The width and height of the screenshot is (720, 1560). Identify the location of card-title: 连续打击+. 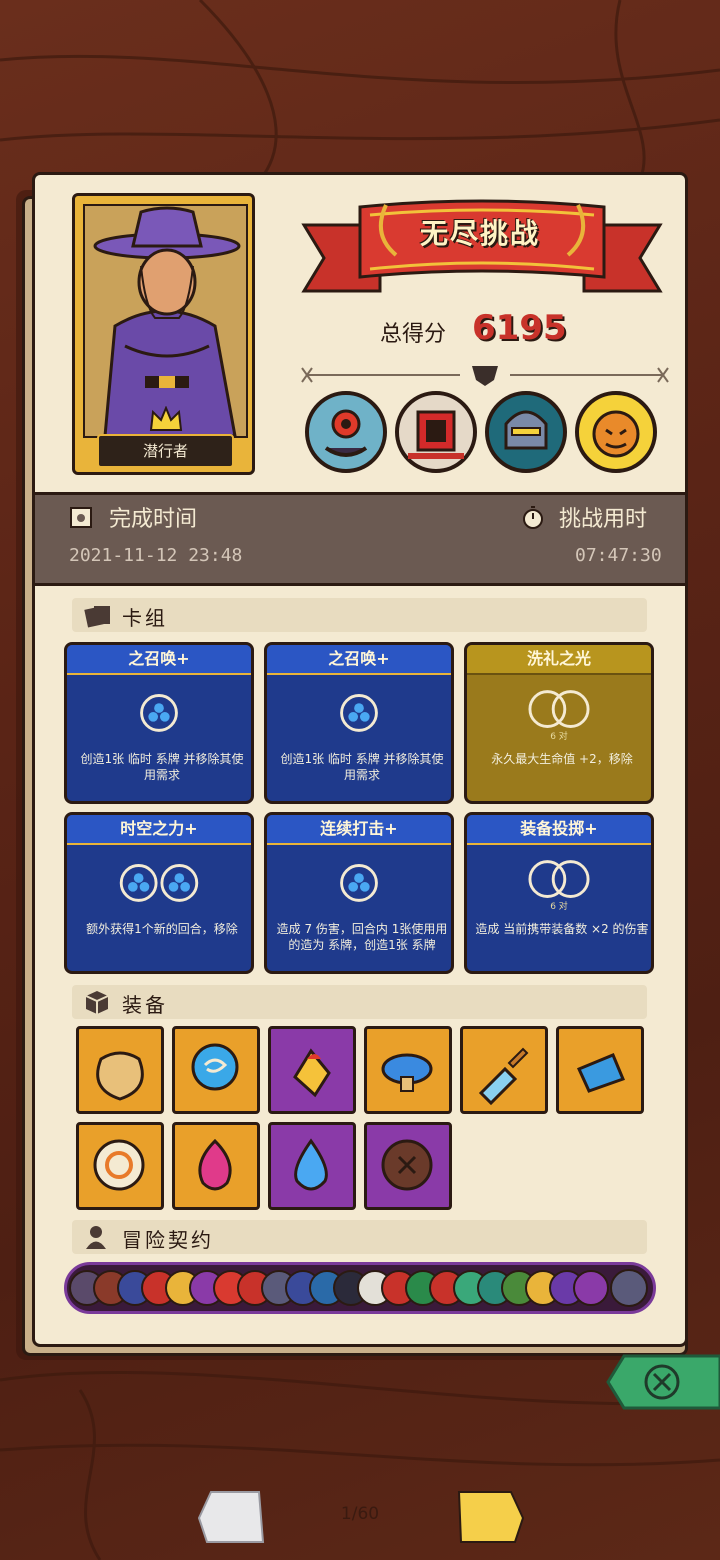
(359, 830).